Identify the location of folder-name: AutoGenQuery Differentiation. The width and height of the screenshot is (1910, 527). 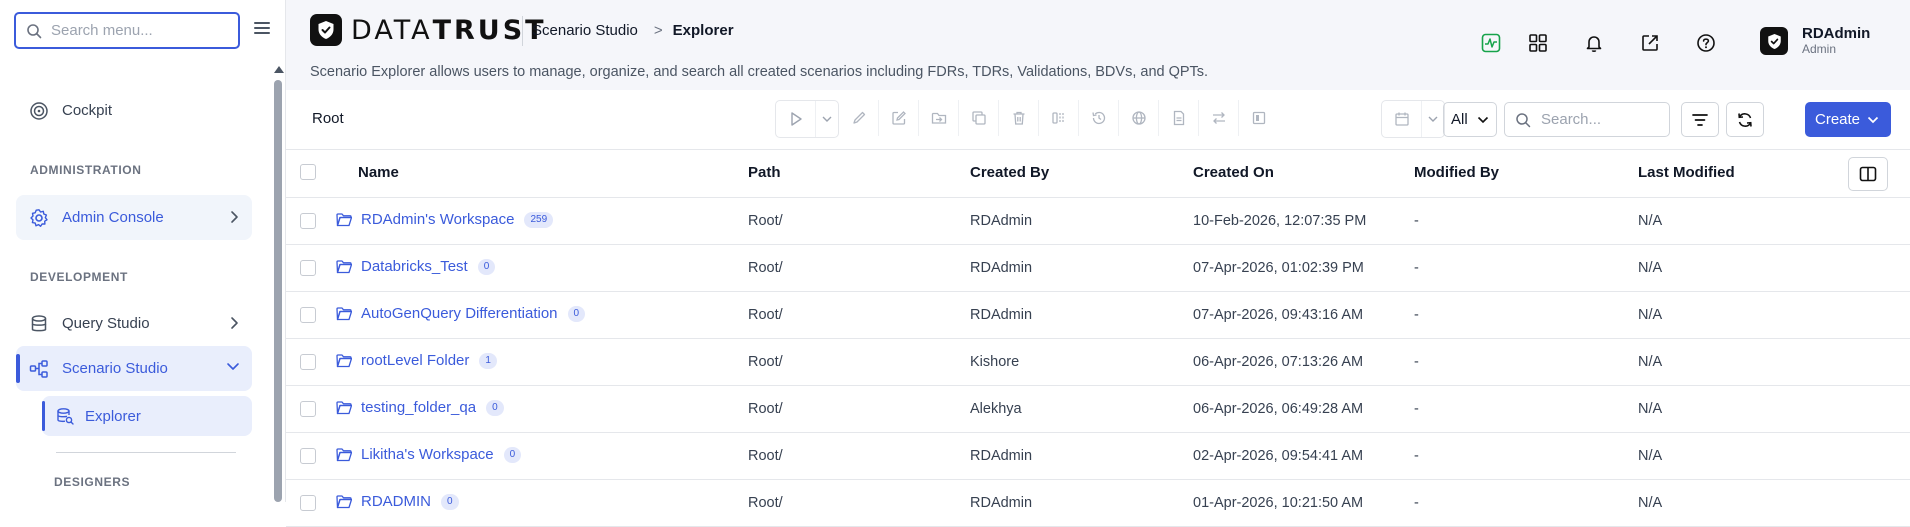
(459, 313).